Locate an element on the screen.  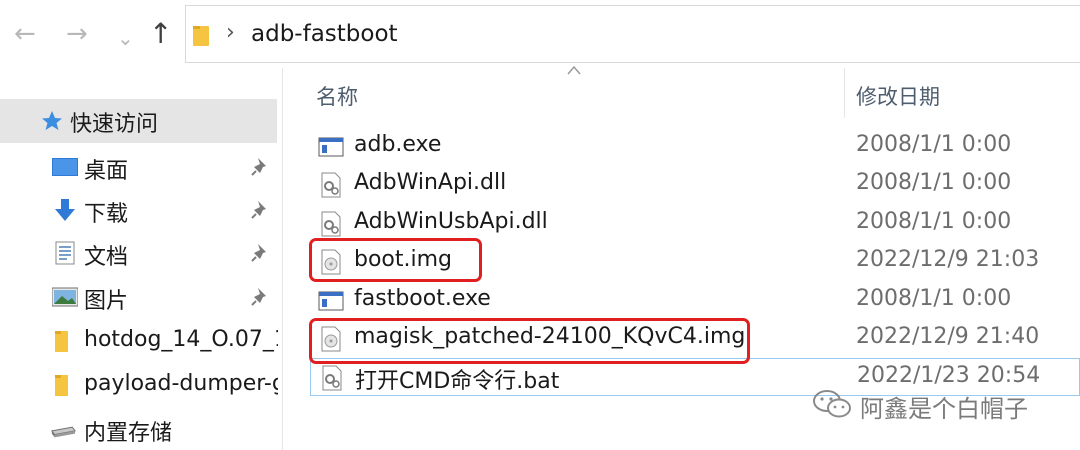
desktop-icon is located at coordinates (65, 167).